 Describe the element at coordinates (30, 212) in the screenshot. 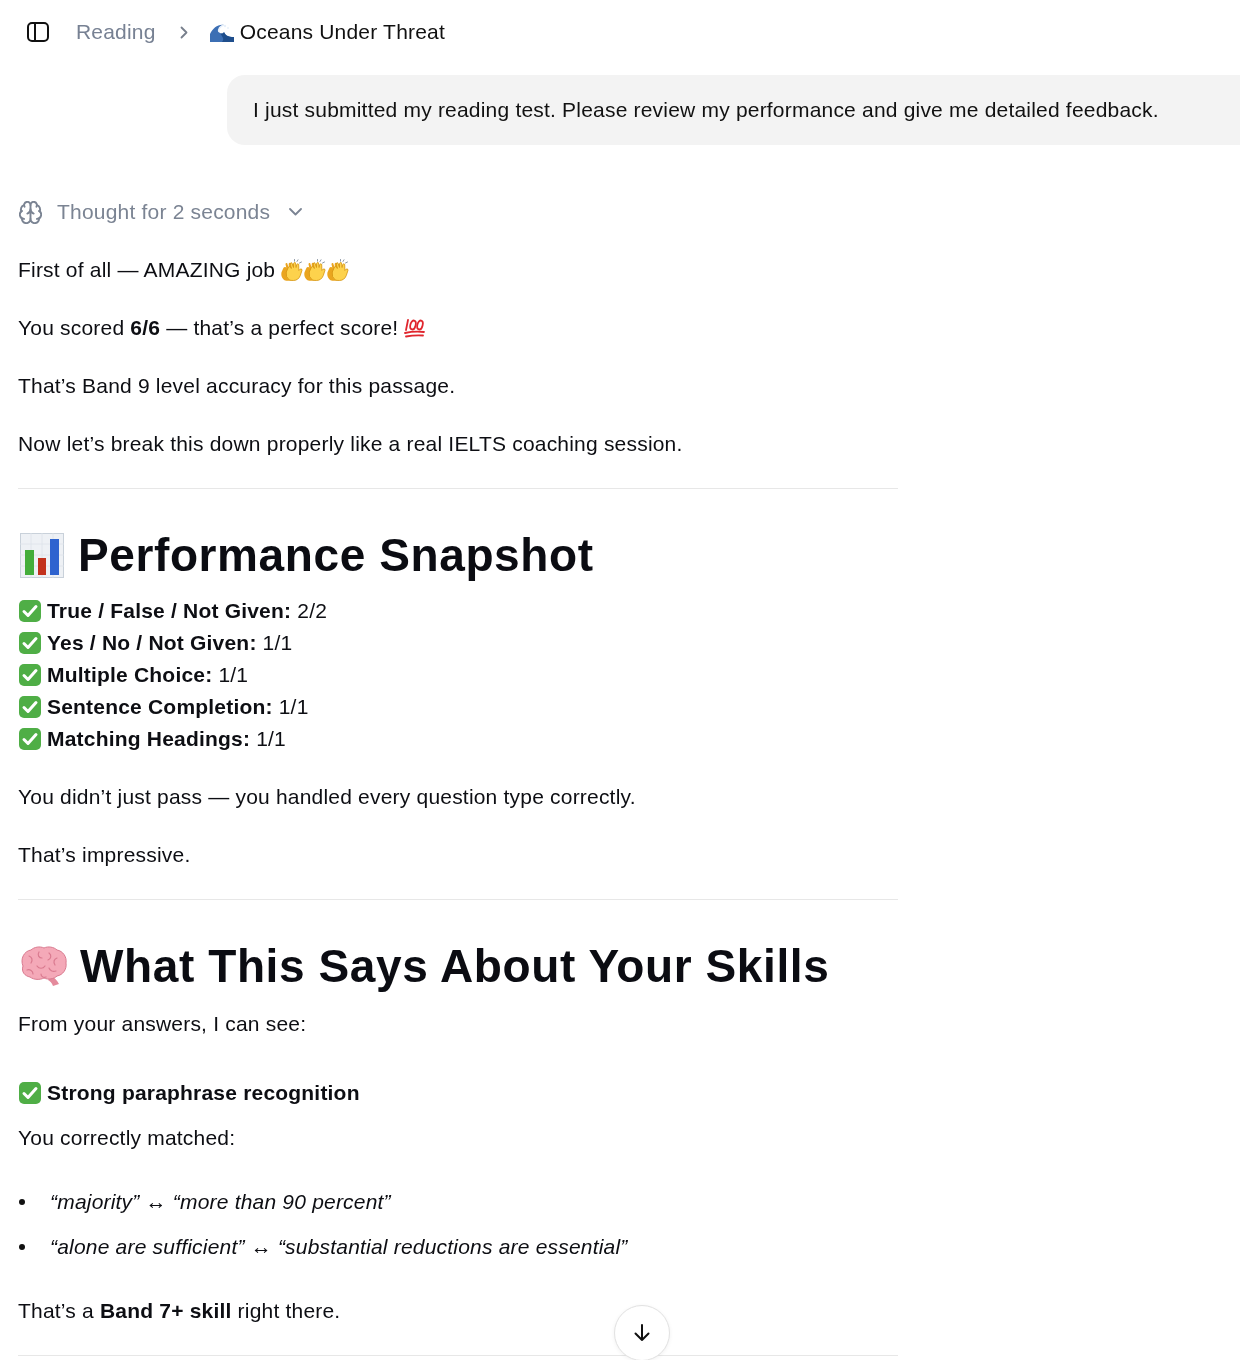

I see `brain-outline-icon` at that location.